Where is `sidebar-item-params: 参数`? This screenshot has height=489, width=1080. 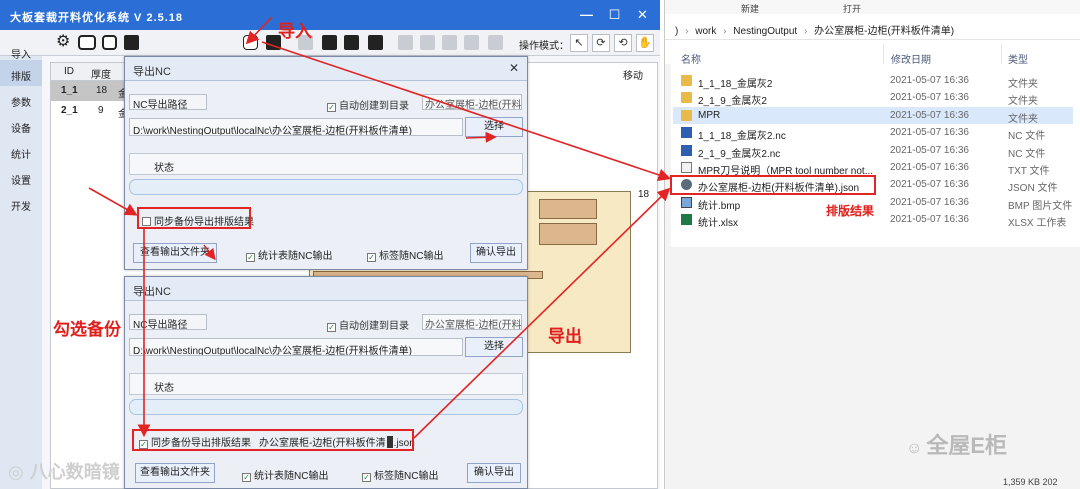 sidebar-item-params: 参数 is located at coordinates (21, 99).